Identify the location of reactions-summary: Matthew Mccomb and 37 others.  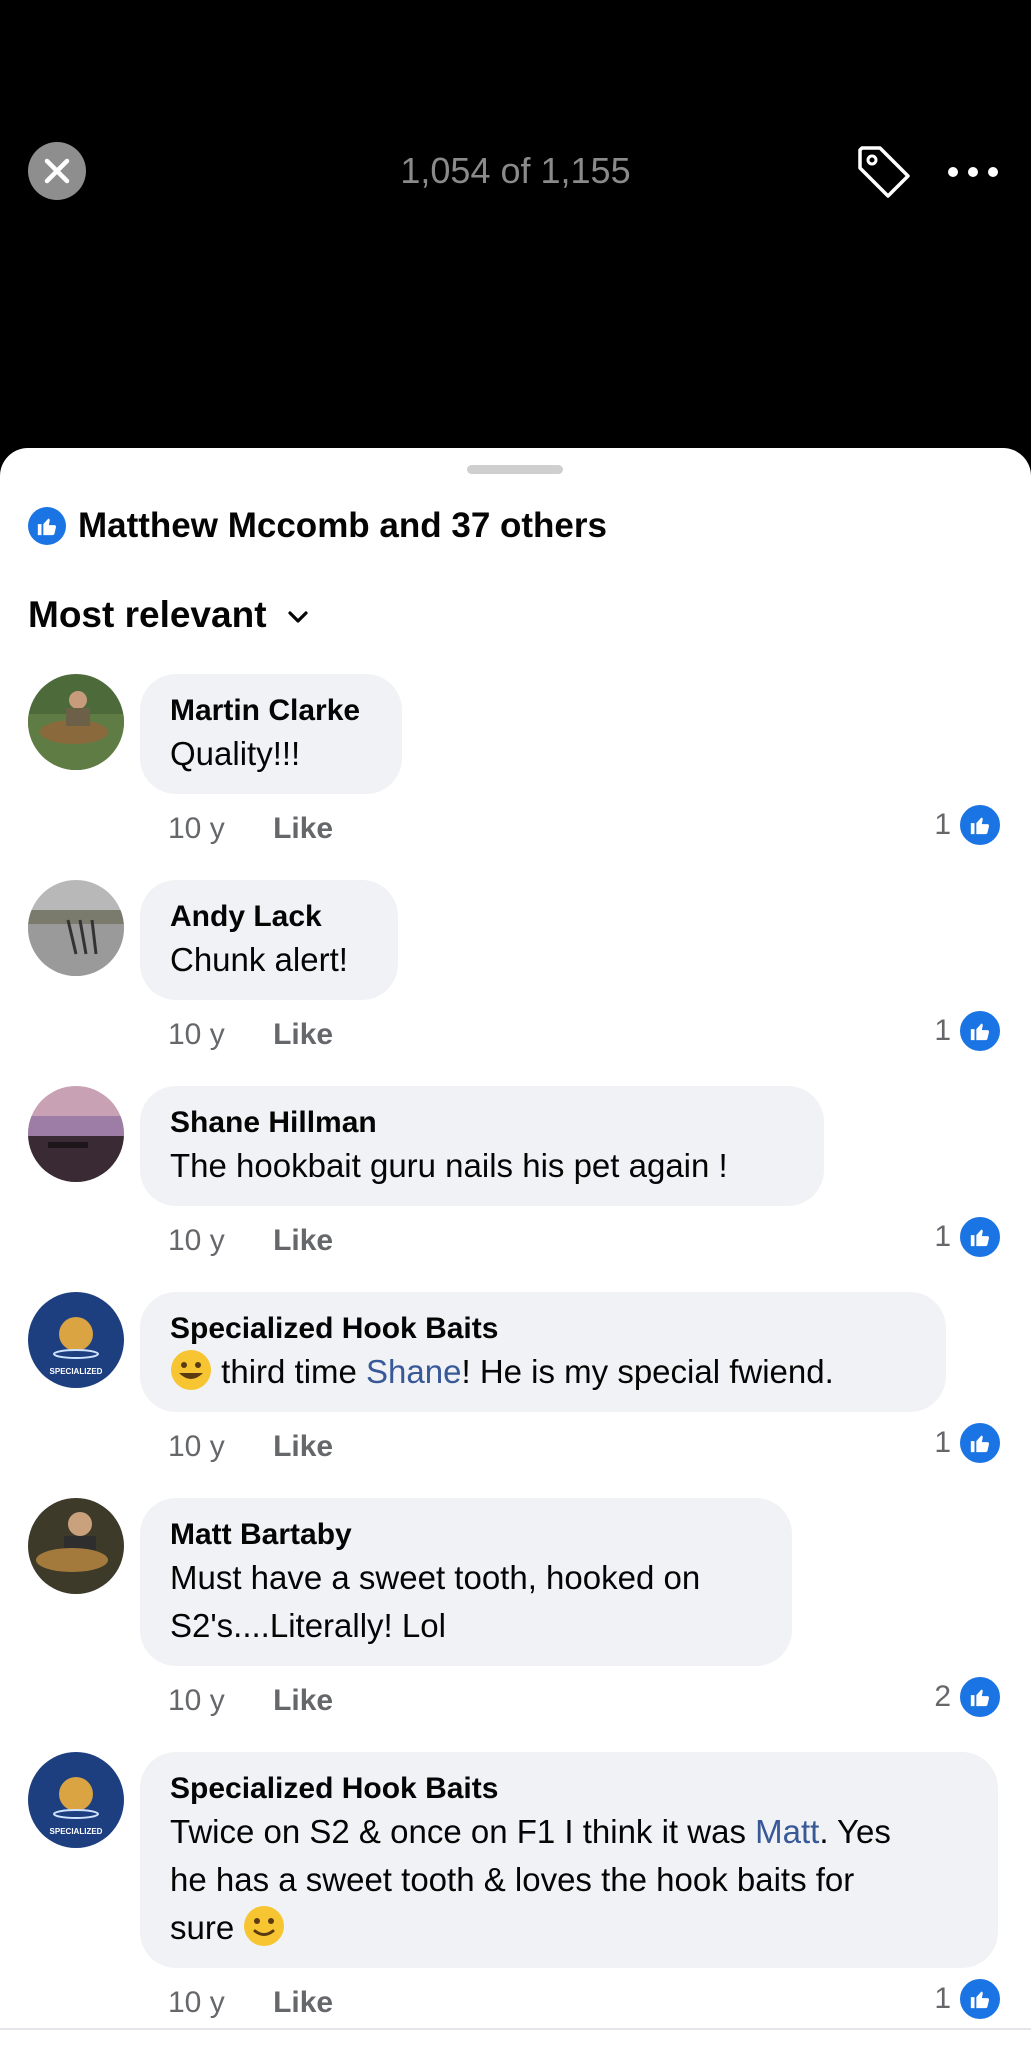
(317, 526).